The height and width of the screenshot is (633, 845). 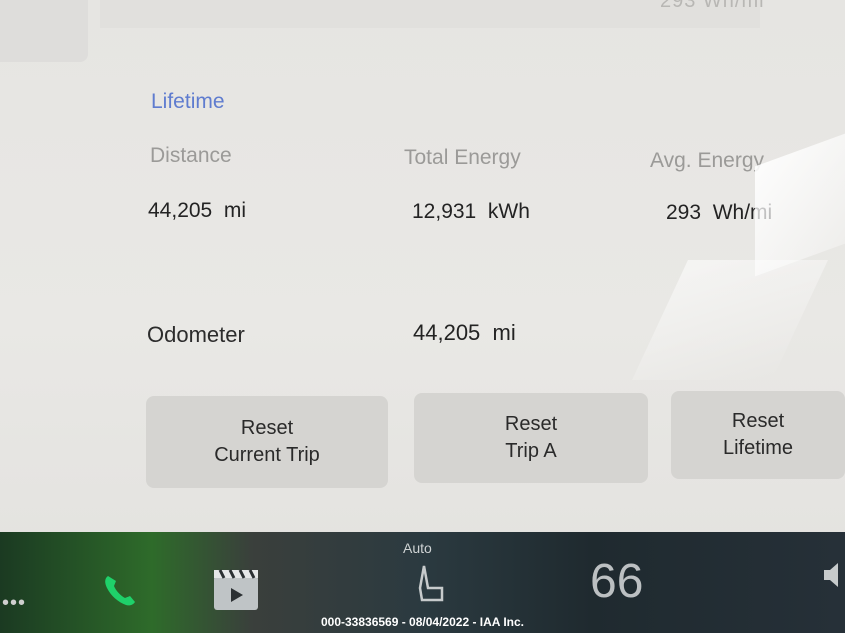 What do you see at coordinates (707, 160) in the screenshot?
I see `avg-energy-label: Avg. Energy` at bounding box center [707, 160].